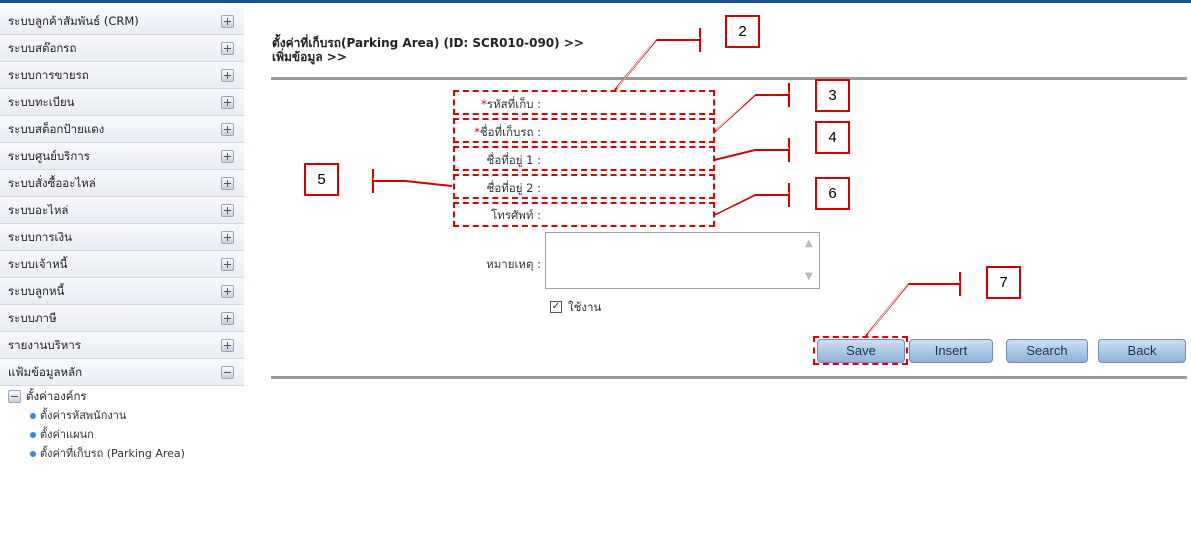 This screenshot has width=1191, height=553. What do you see at coordinates (951, 351) in the screenshot?
I see `insert-button: Insert` at bounding box center [951, 351].